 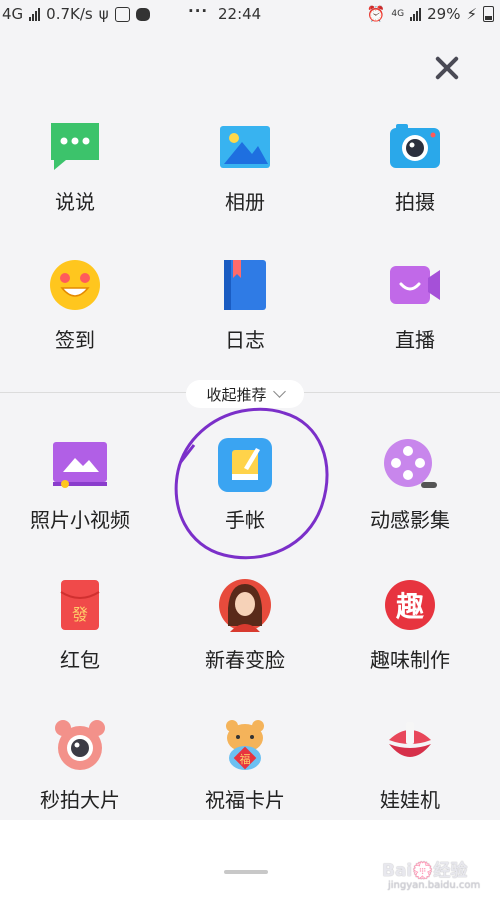 I want to click on battery-icon, so click(x=488, y=14).